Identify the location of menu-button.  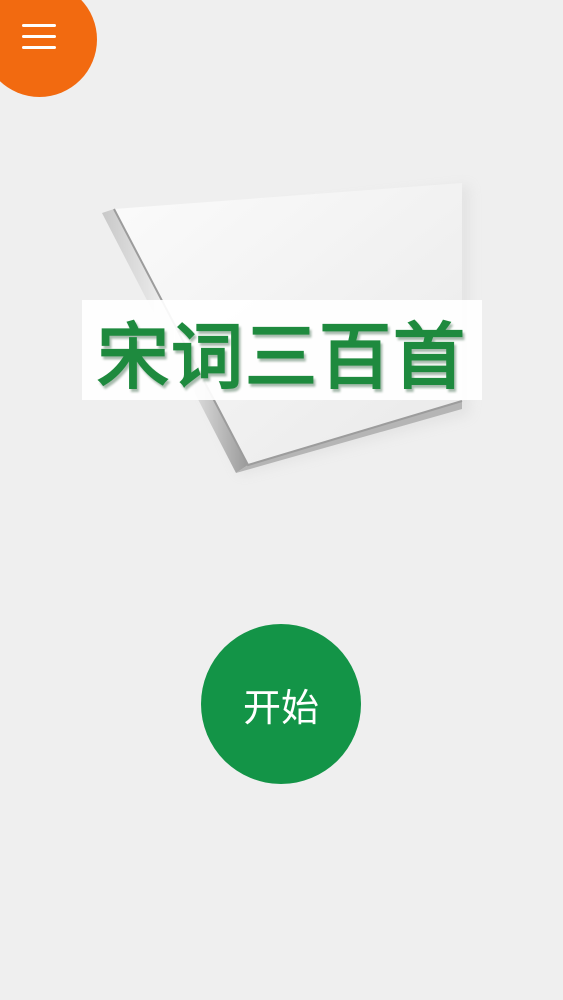
(48, 48).